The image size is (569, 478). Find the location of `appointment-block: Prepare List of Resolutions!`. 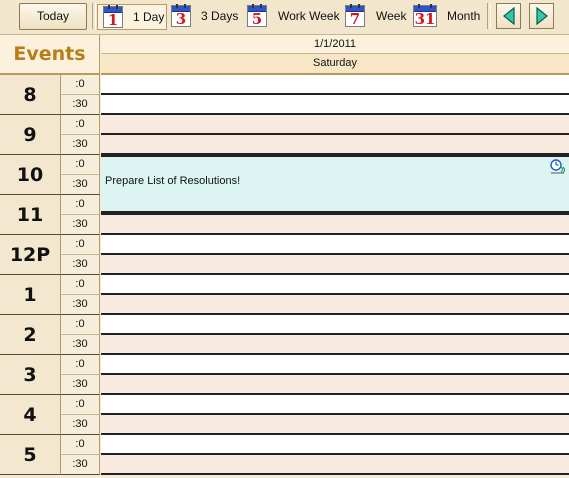

appointment-block: Prepare List of Resolutions! is located at coordinates (335, 184).